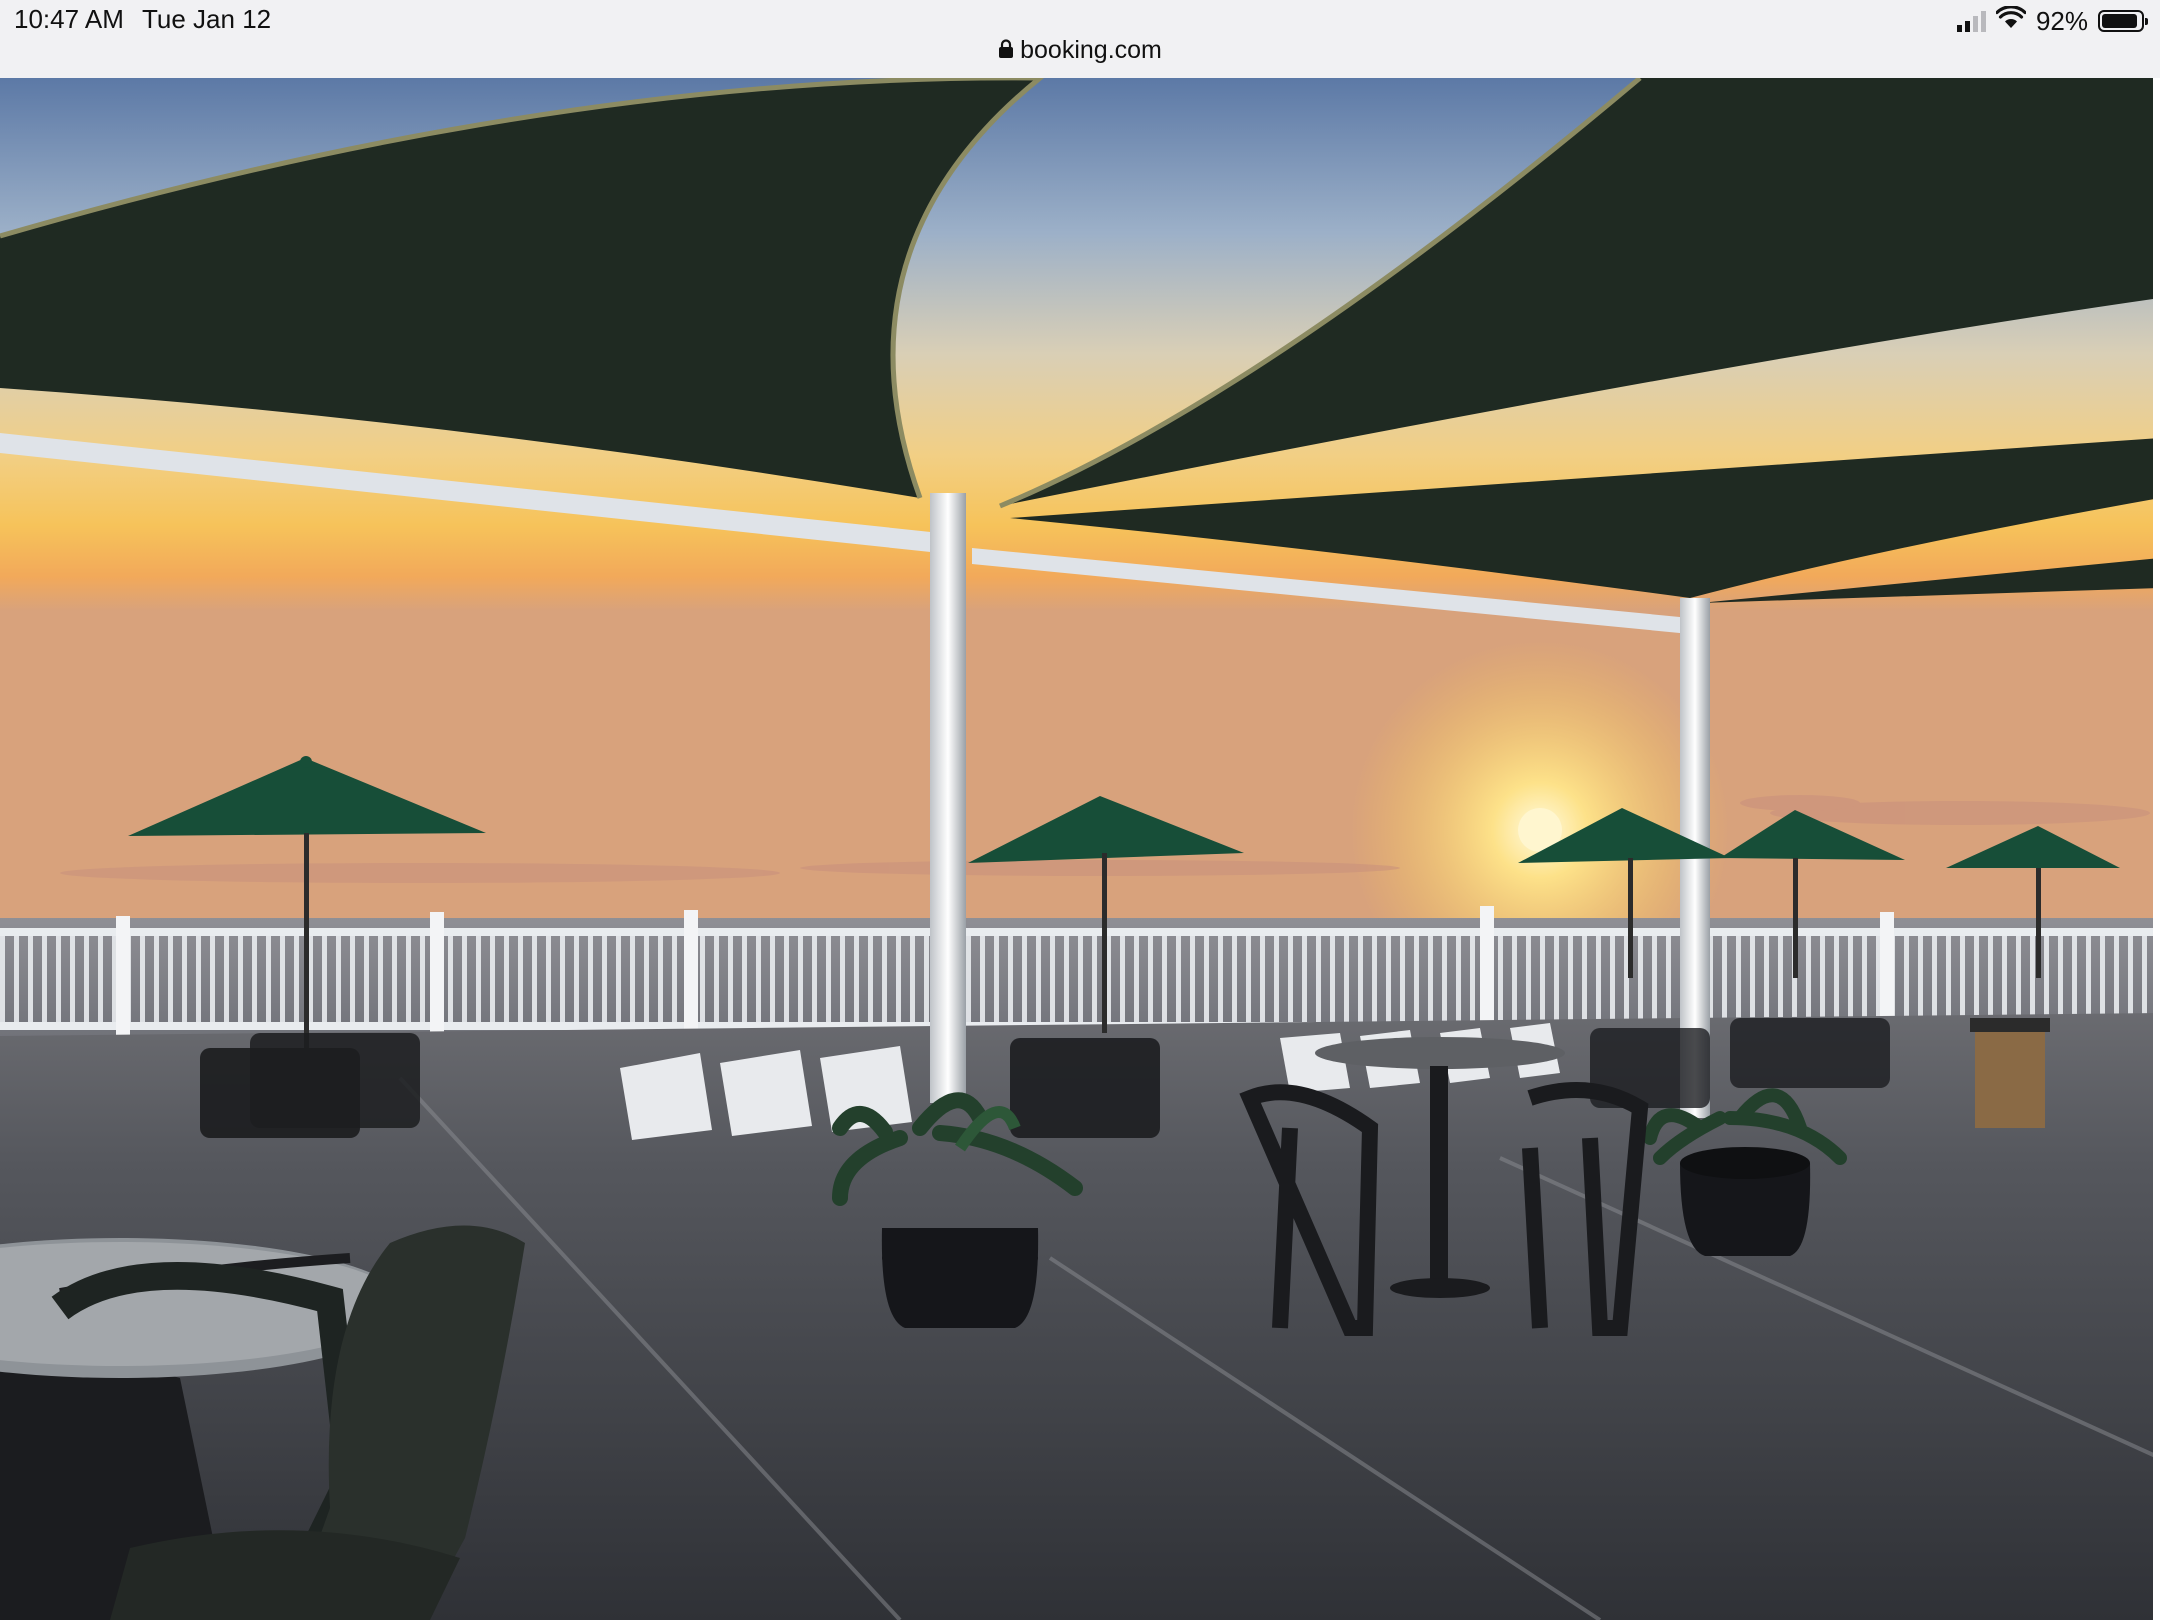 The height and width of the screenshot is (1620, 2160). What do you see at coordinates (1006, 51) in the screenshot?
I see `lock-icon` at bounding box center [1006, 51].